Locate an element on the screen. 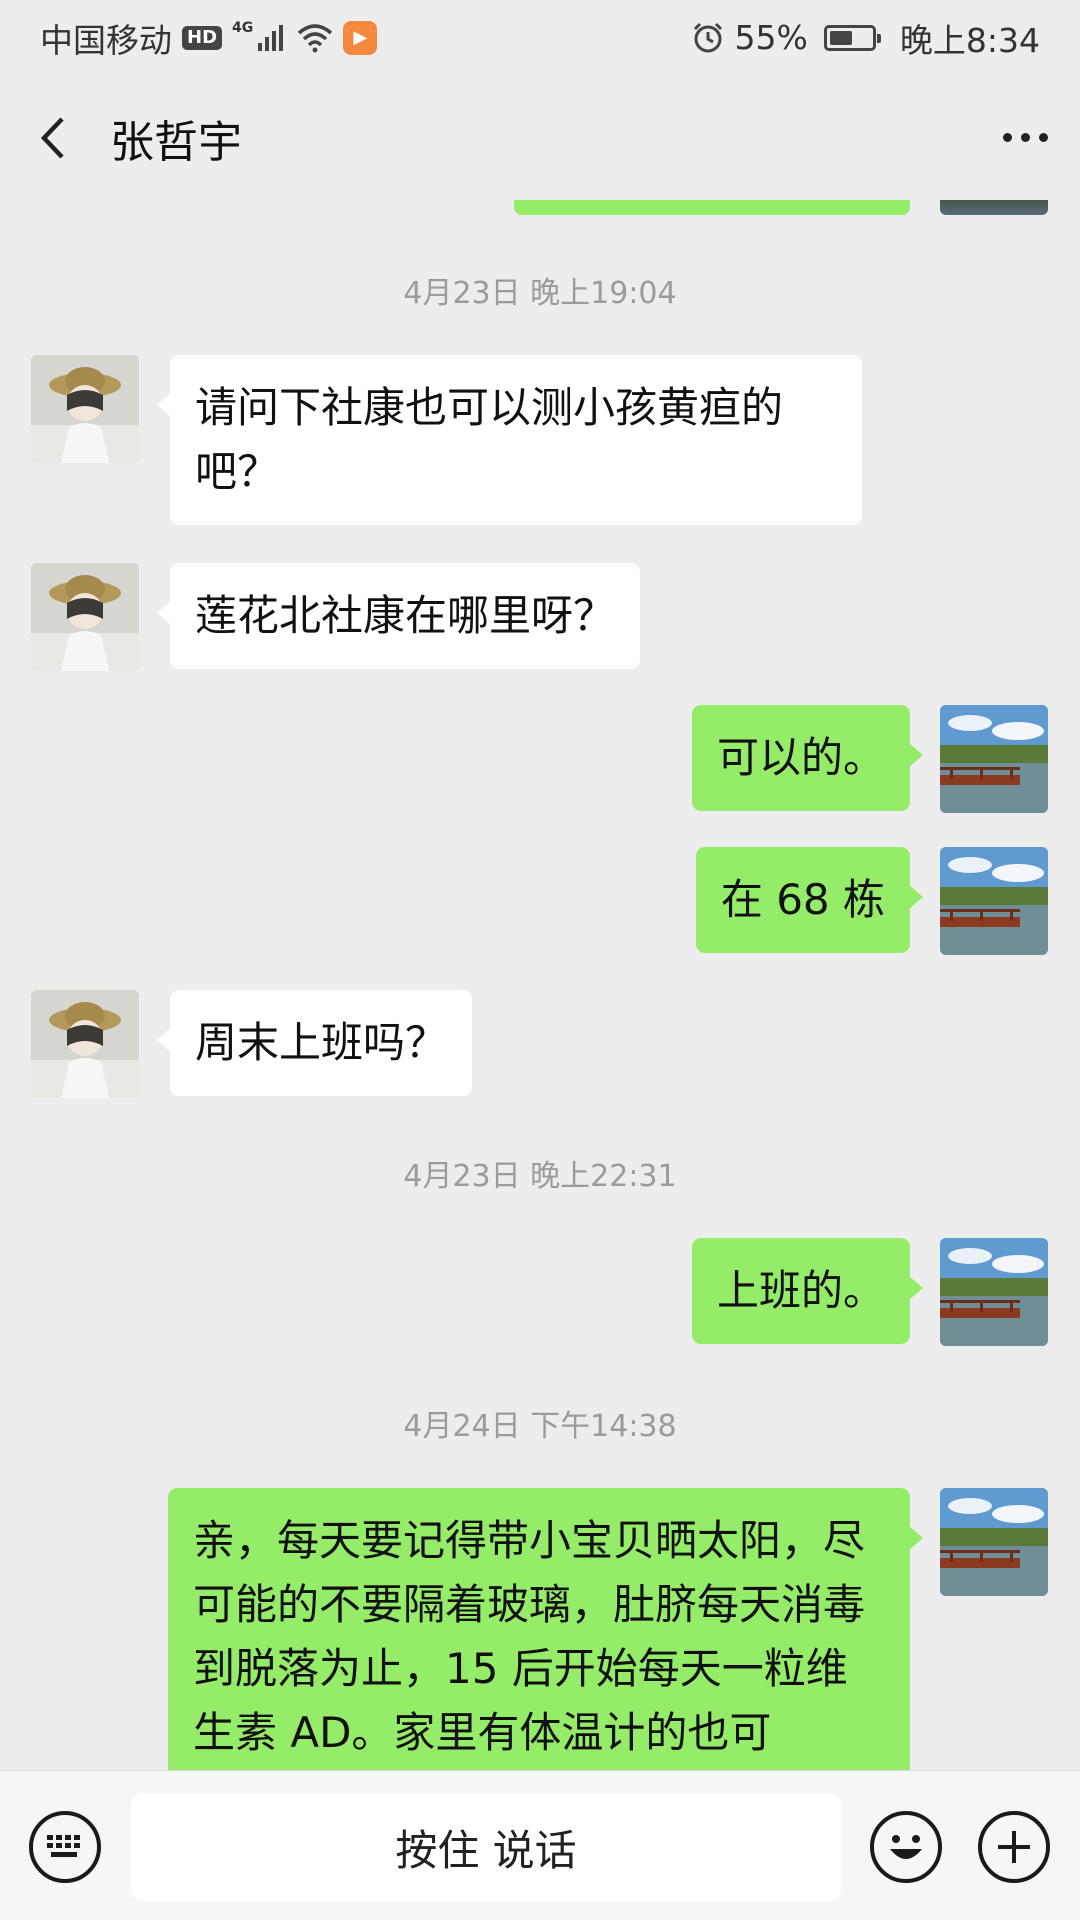  status-bar-left: 中国移动 HD 4G ▶ is located at coordinates (209, 38).